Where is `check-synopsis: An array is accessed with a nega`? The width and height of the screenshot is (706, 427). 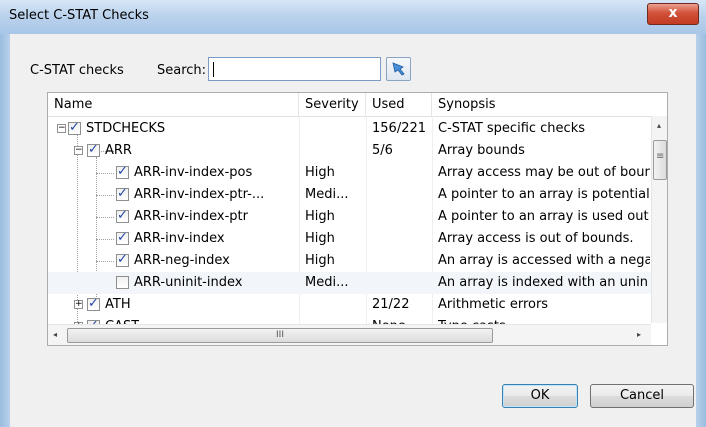
check-synopsis: An array is accessed with a nega is located at coordinates (544, 260).